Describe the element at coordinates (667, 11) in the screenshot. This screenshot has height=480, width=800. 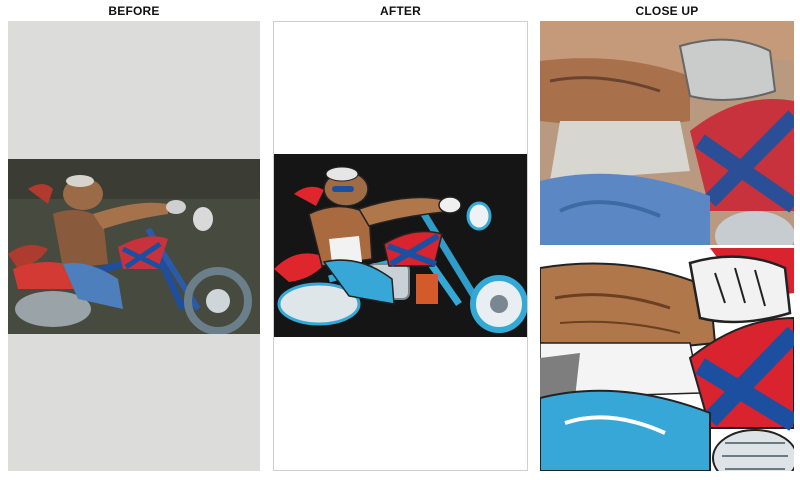
I see `close-up-heading: CLOSE UP` at that location.